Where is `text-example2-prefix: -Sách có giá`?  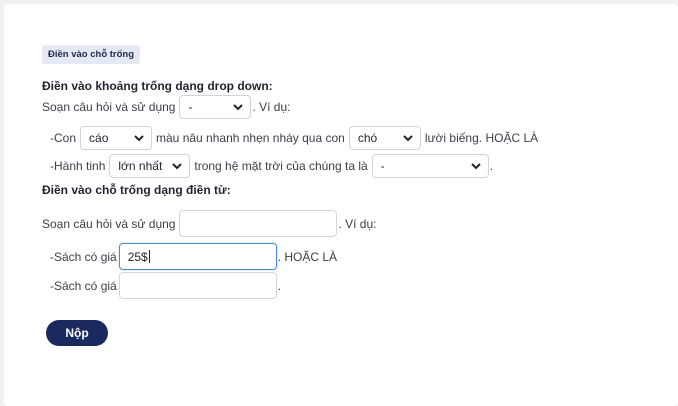
text-example2-prefix: -Sách có giá is located at coordinates (83, 285).